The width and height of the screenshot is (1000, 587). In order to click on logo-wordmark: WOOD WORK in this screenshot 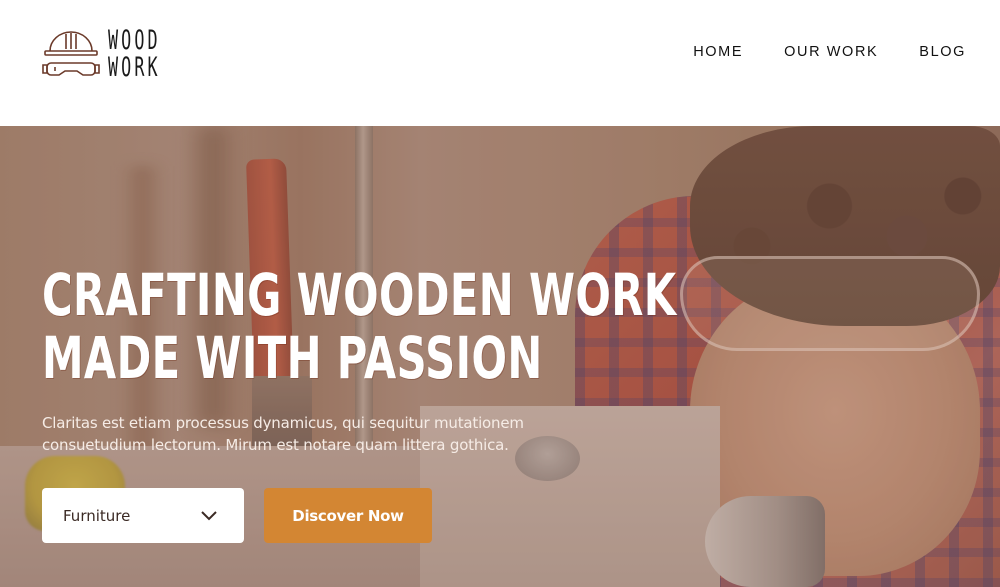, I will do `click(134, 54)`.